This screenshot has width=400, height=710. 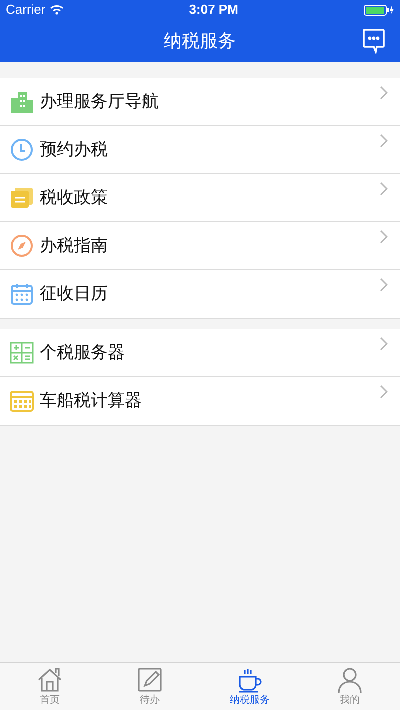 What do you see at coordinates (74, 245) in the screenshot?
I see `menu-label: 办税指南` at bounding box center [74, 245].